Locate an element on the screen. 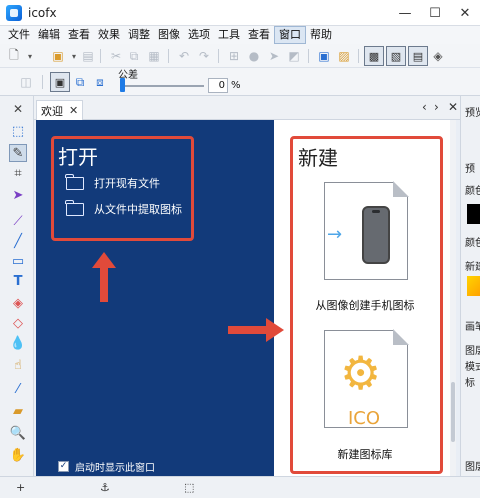 Image resolution: width=480 pixels, height=498 pixels. smudge-tool-icon: ☝ is located at coordinates (18, 365).